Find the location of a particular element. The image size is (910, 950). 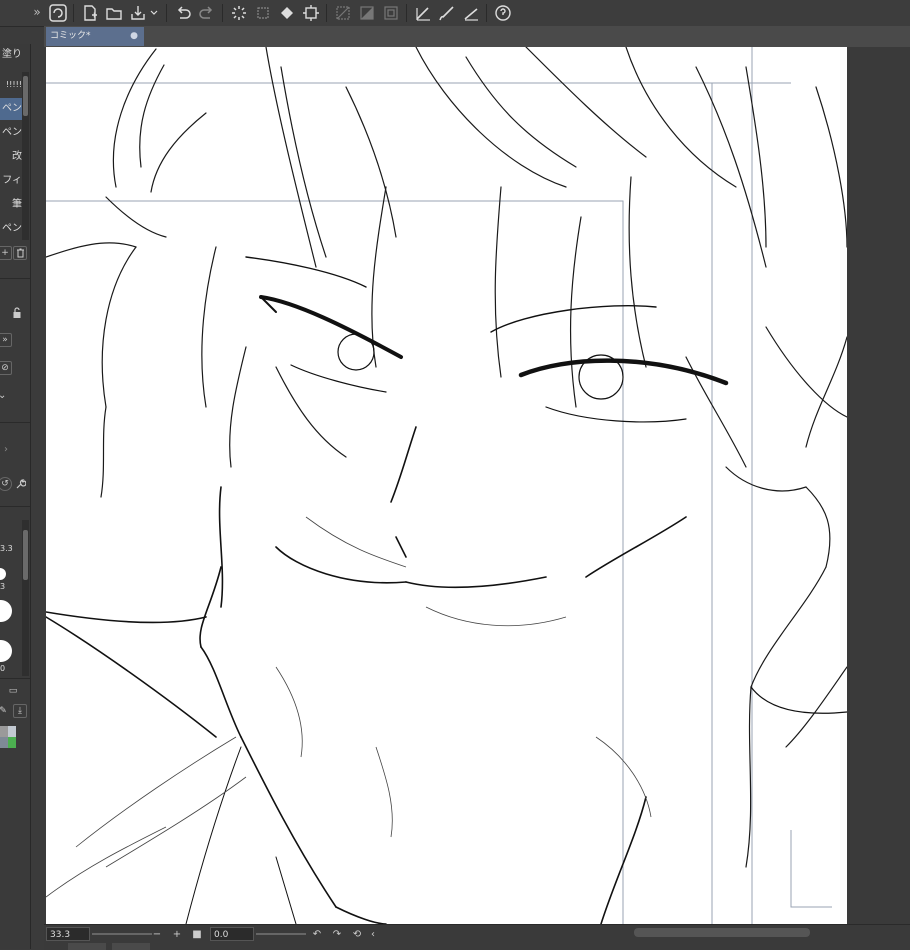

fit-icon: ■ is located at coordinates (197, 934).